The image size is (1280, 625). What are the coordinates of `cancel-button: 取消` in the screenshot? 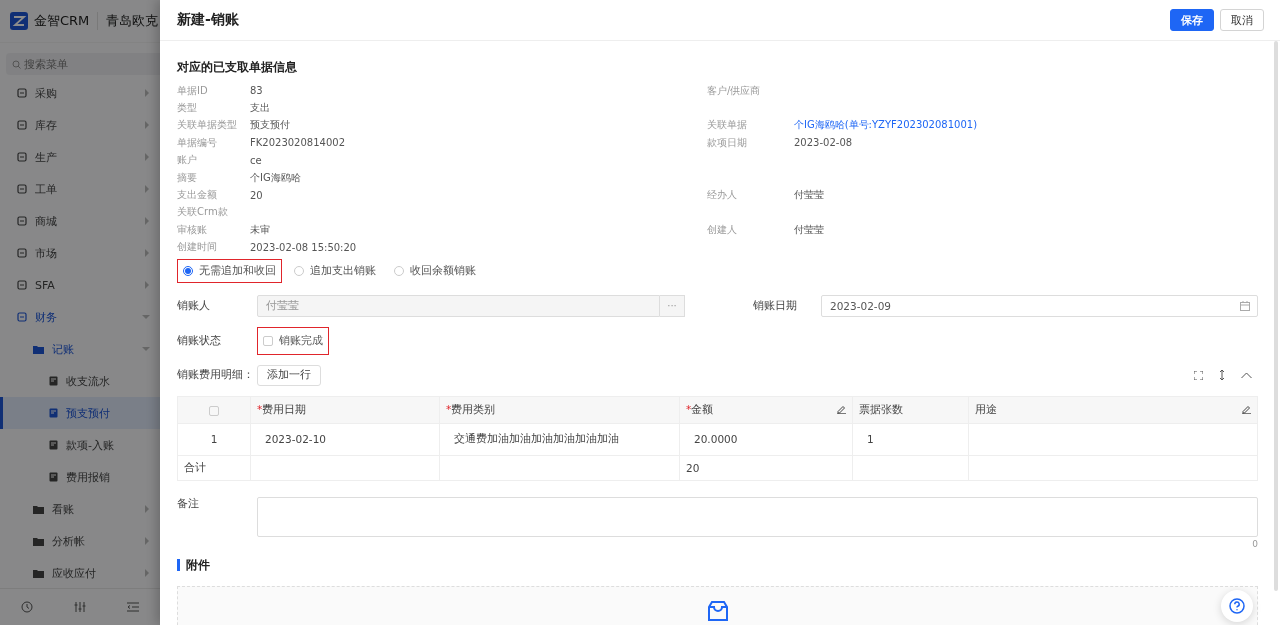 It's located at (1242, 20).